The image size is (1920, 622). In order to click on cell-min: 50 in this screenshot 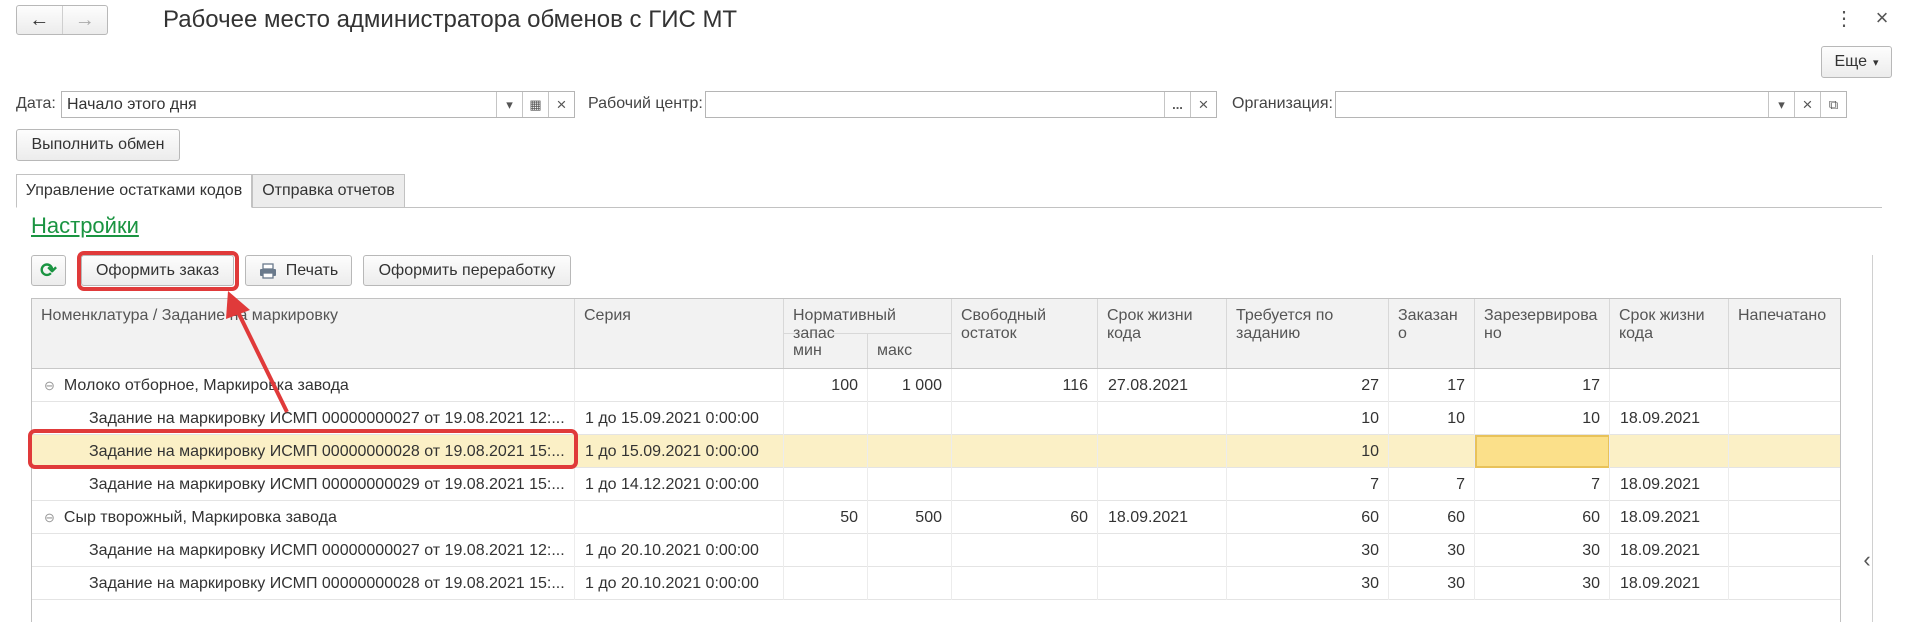, I will do `click(826, 517)`.